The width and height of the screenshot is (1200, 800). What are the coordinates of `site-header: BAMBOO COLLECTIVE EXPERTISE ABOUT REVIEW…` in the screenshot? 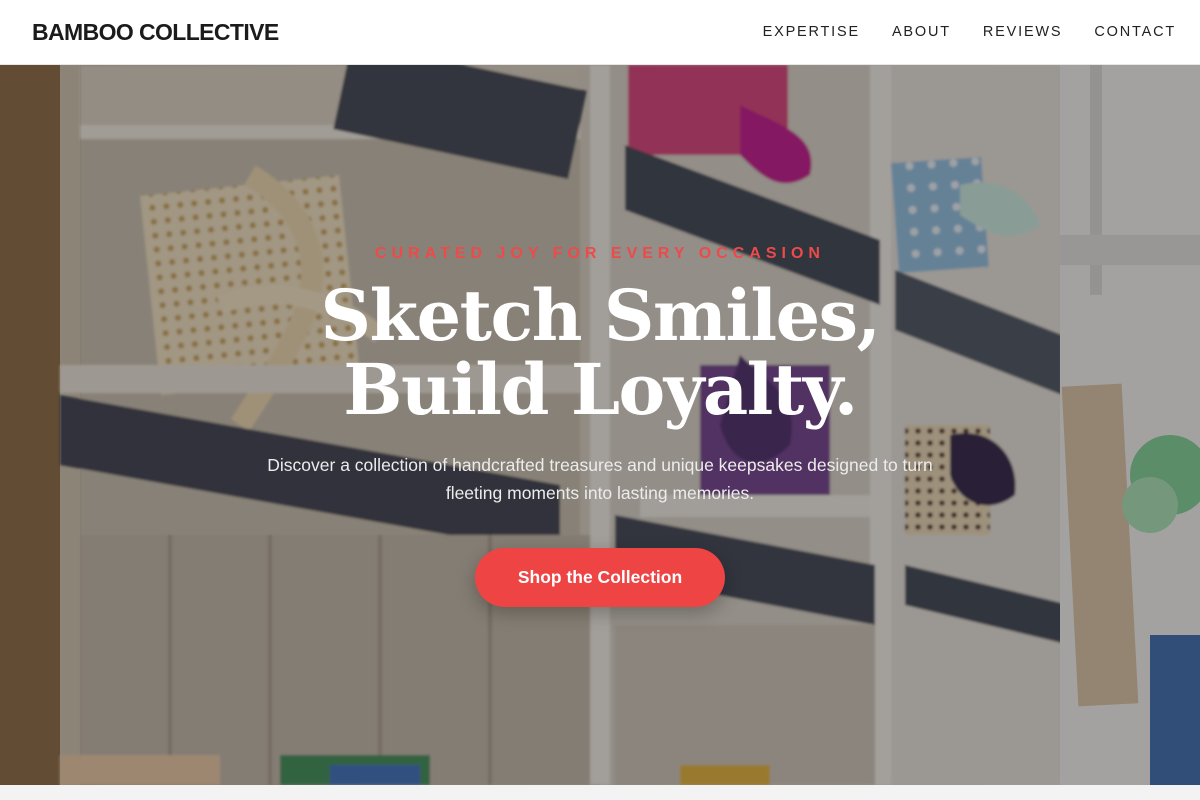 It's located at (600, 32).